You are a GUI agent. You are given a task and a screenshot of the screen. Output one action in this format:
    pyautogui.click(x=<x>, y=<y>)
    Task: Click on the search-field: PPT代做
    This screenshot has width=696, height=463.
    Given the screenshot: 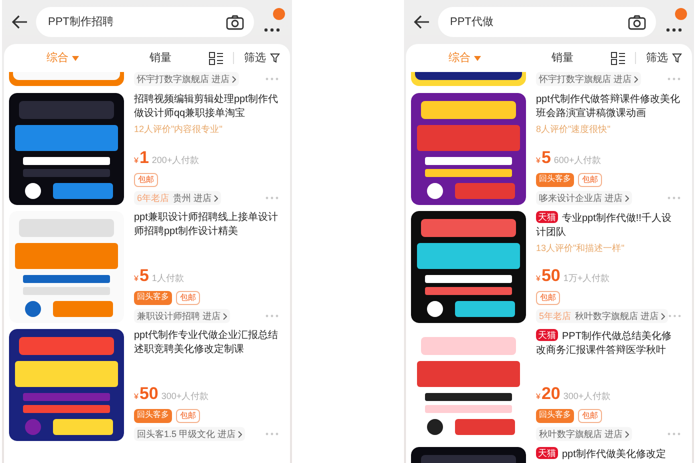 What is the action you would take?
    pyautogui.click(x=547, y=22)
    